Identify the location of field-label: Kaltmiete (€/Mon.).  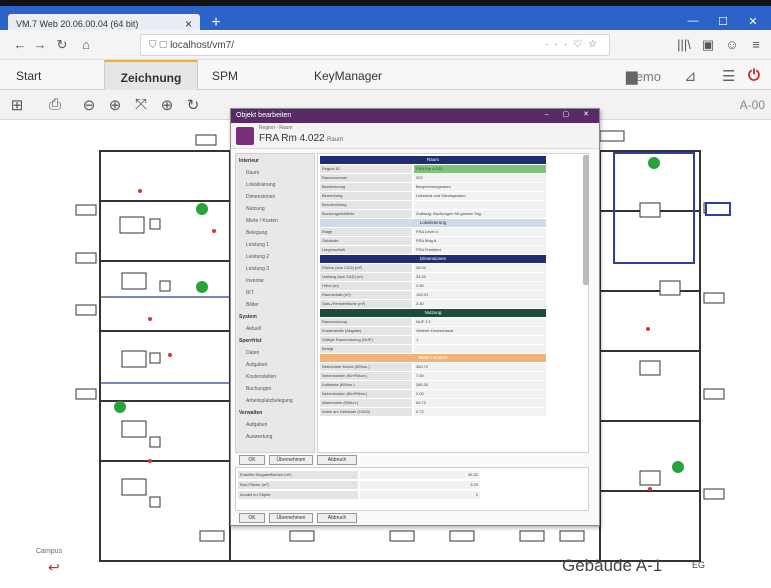
(366, 385).